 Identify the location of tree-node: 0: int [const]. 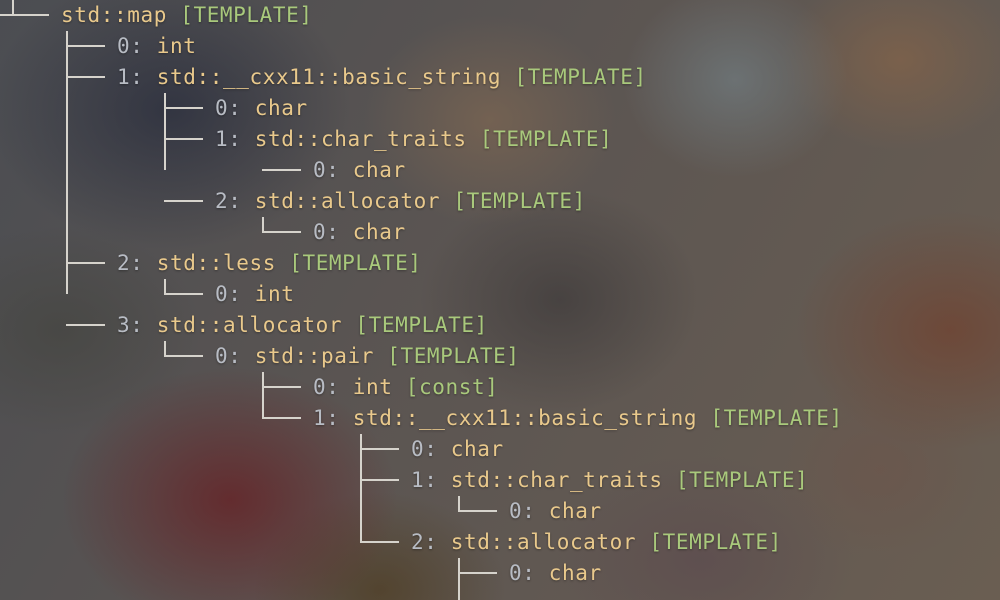
(405, 387).